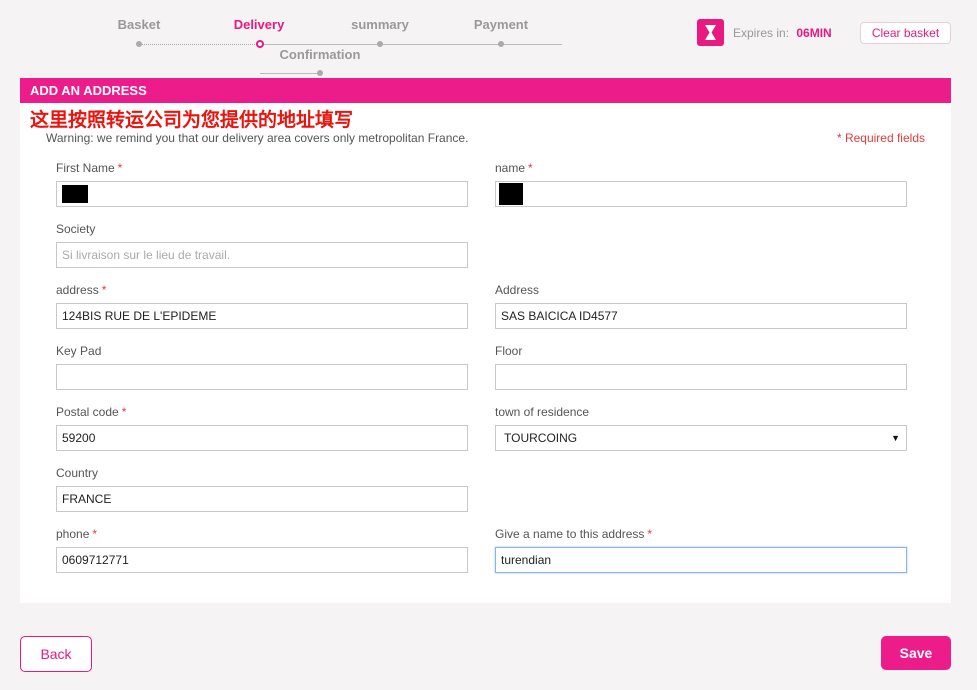  Describe the element at coordinates (262, 255) in the screenshot. I see `society-input: Si livraison sur le lieu de travail.` at that location.